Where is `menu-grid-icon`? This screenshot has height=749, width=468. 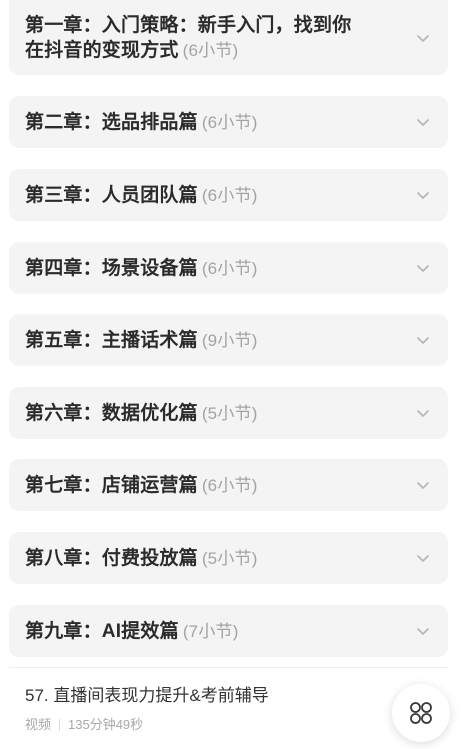
menu-grid-icon is located at coordinates (421, 713).